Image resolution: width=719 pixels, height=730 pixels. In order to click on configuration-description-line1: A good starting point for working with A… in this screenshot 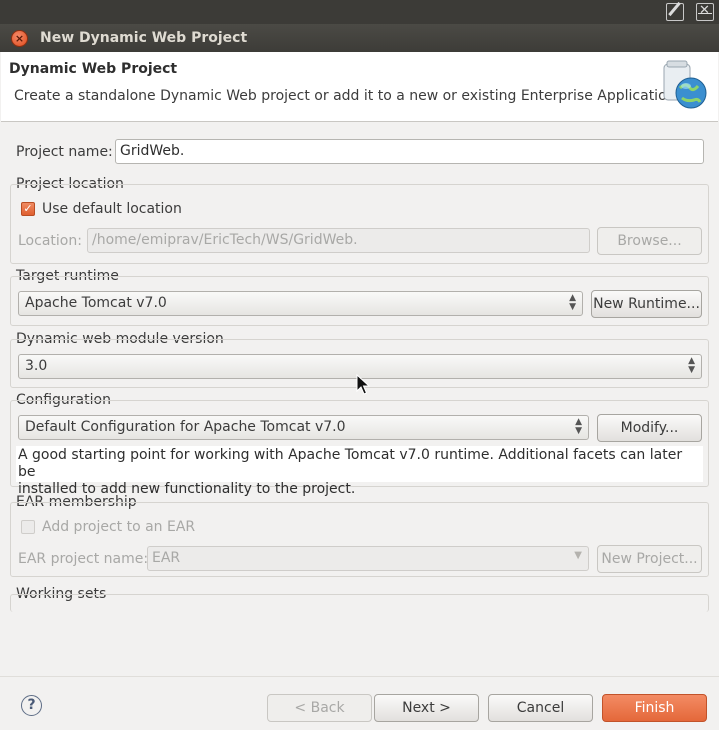, I will do `click(350, 463)`.